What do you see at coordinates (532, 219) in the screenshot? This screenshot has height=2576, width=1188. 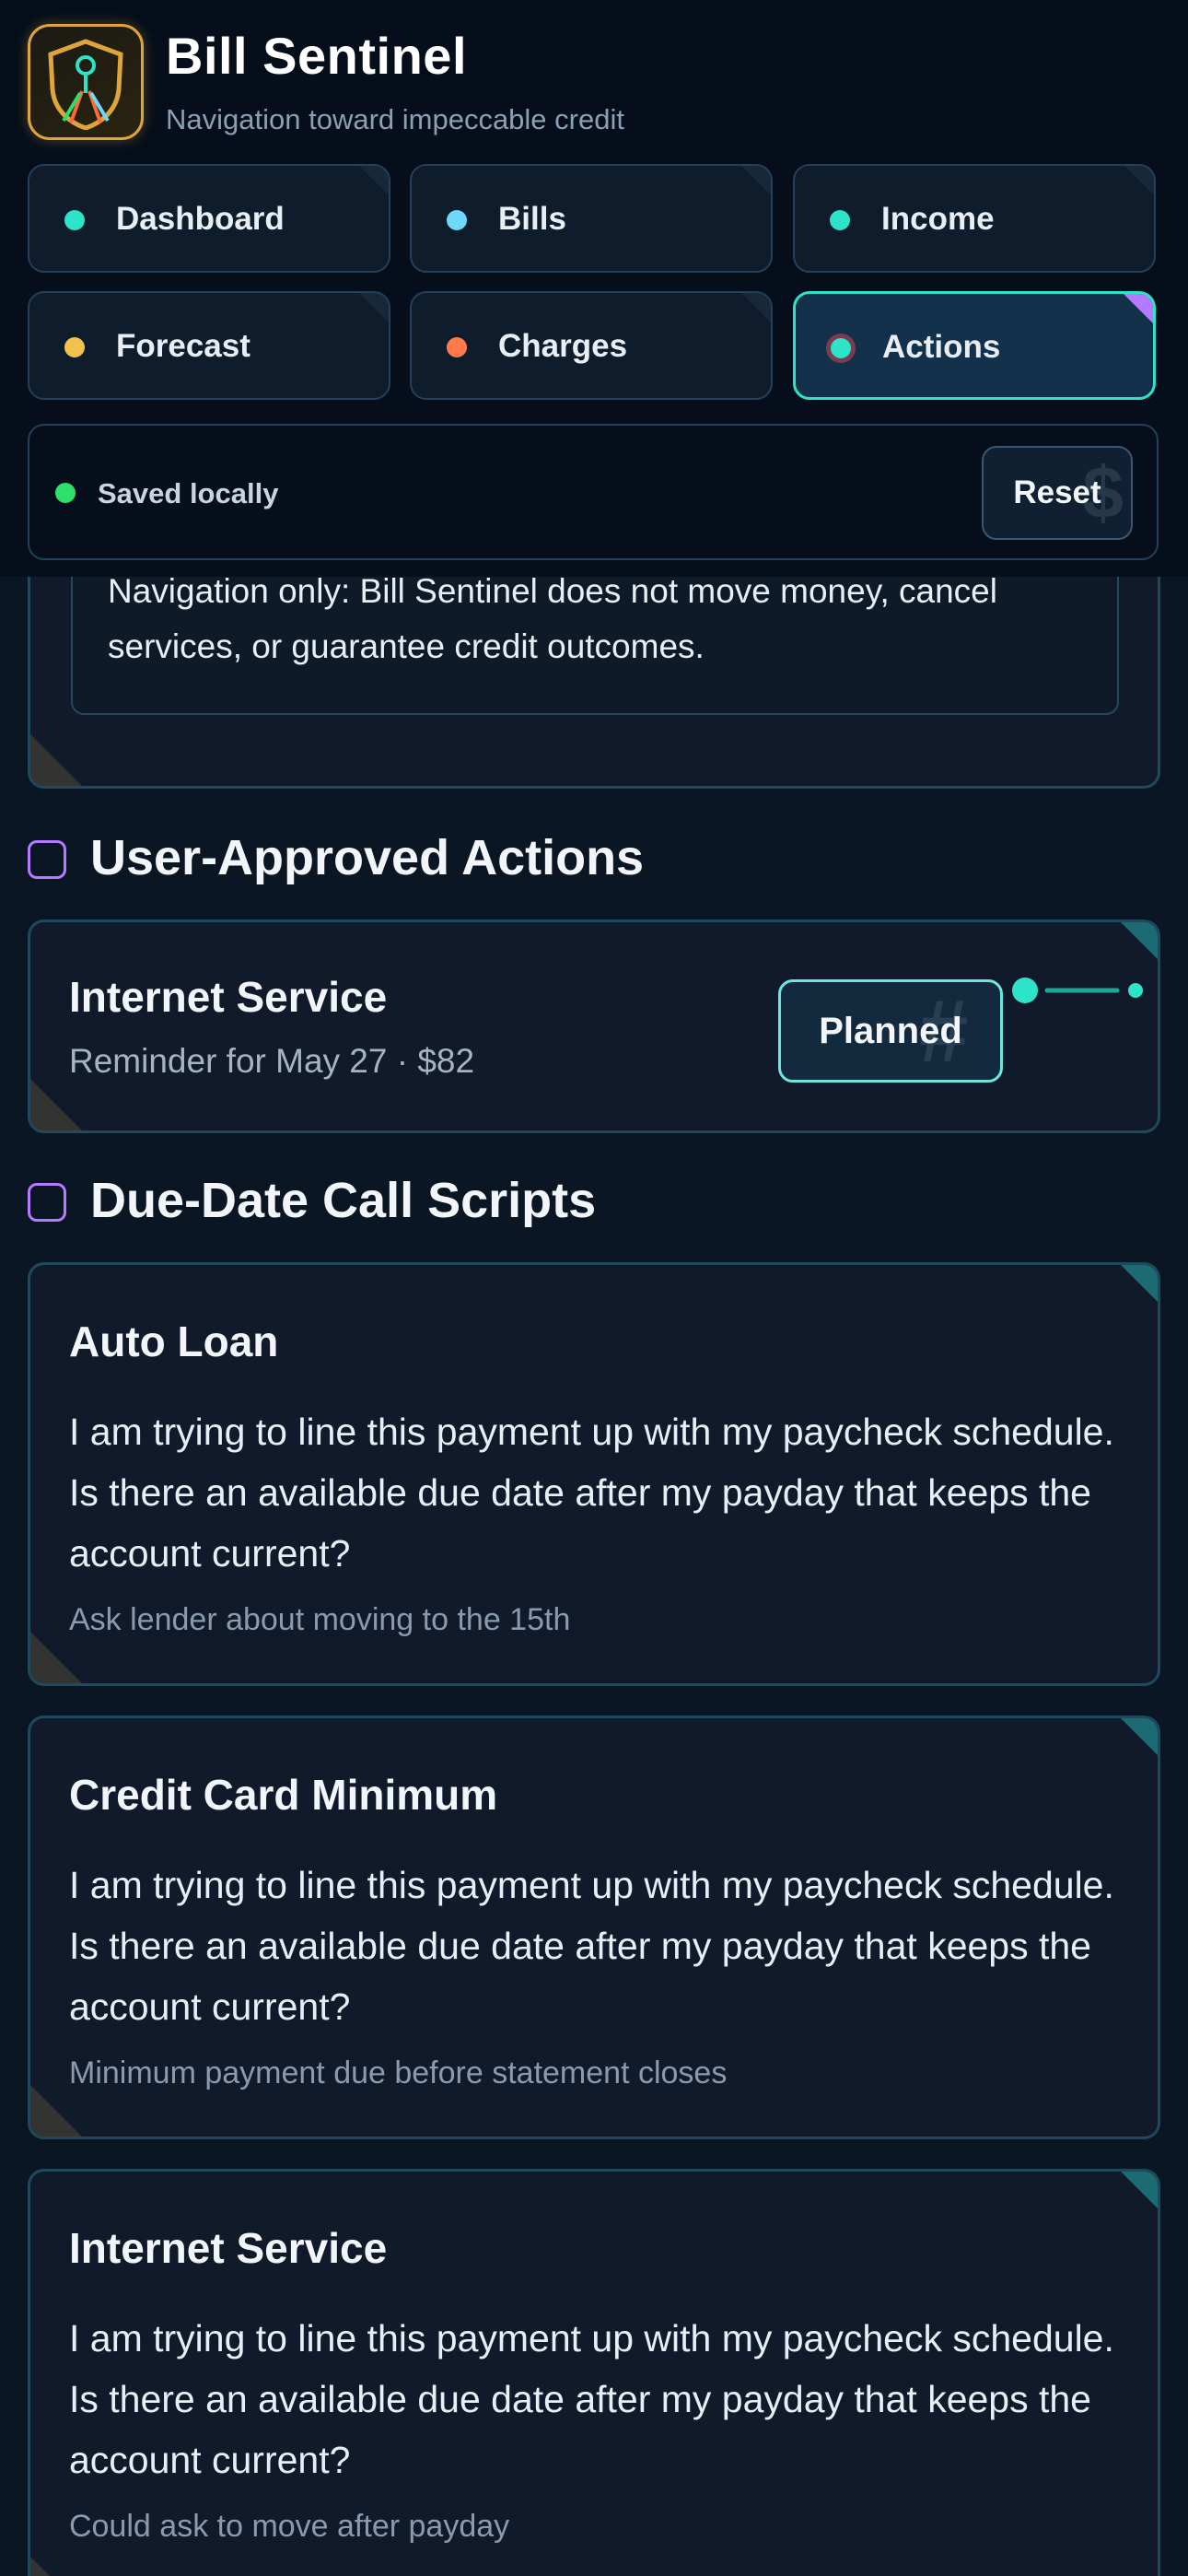 I see `tab-label: Bills` at bounding box center [532, 219].